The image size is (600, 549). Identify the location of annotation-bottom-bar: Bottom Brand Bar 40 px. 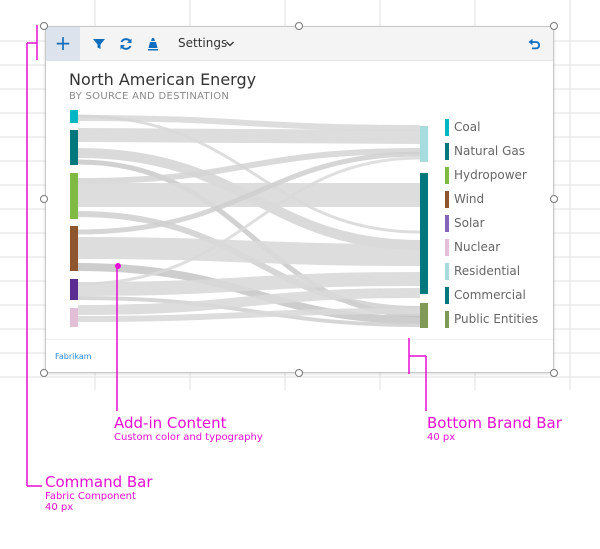
(494, 428).